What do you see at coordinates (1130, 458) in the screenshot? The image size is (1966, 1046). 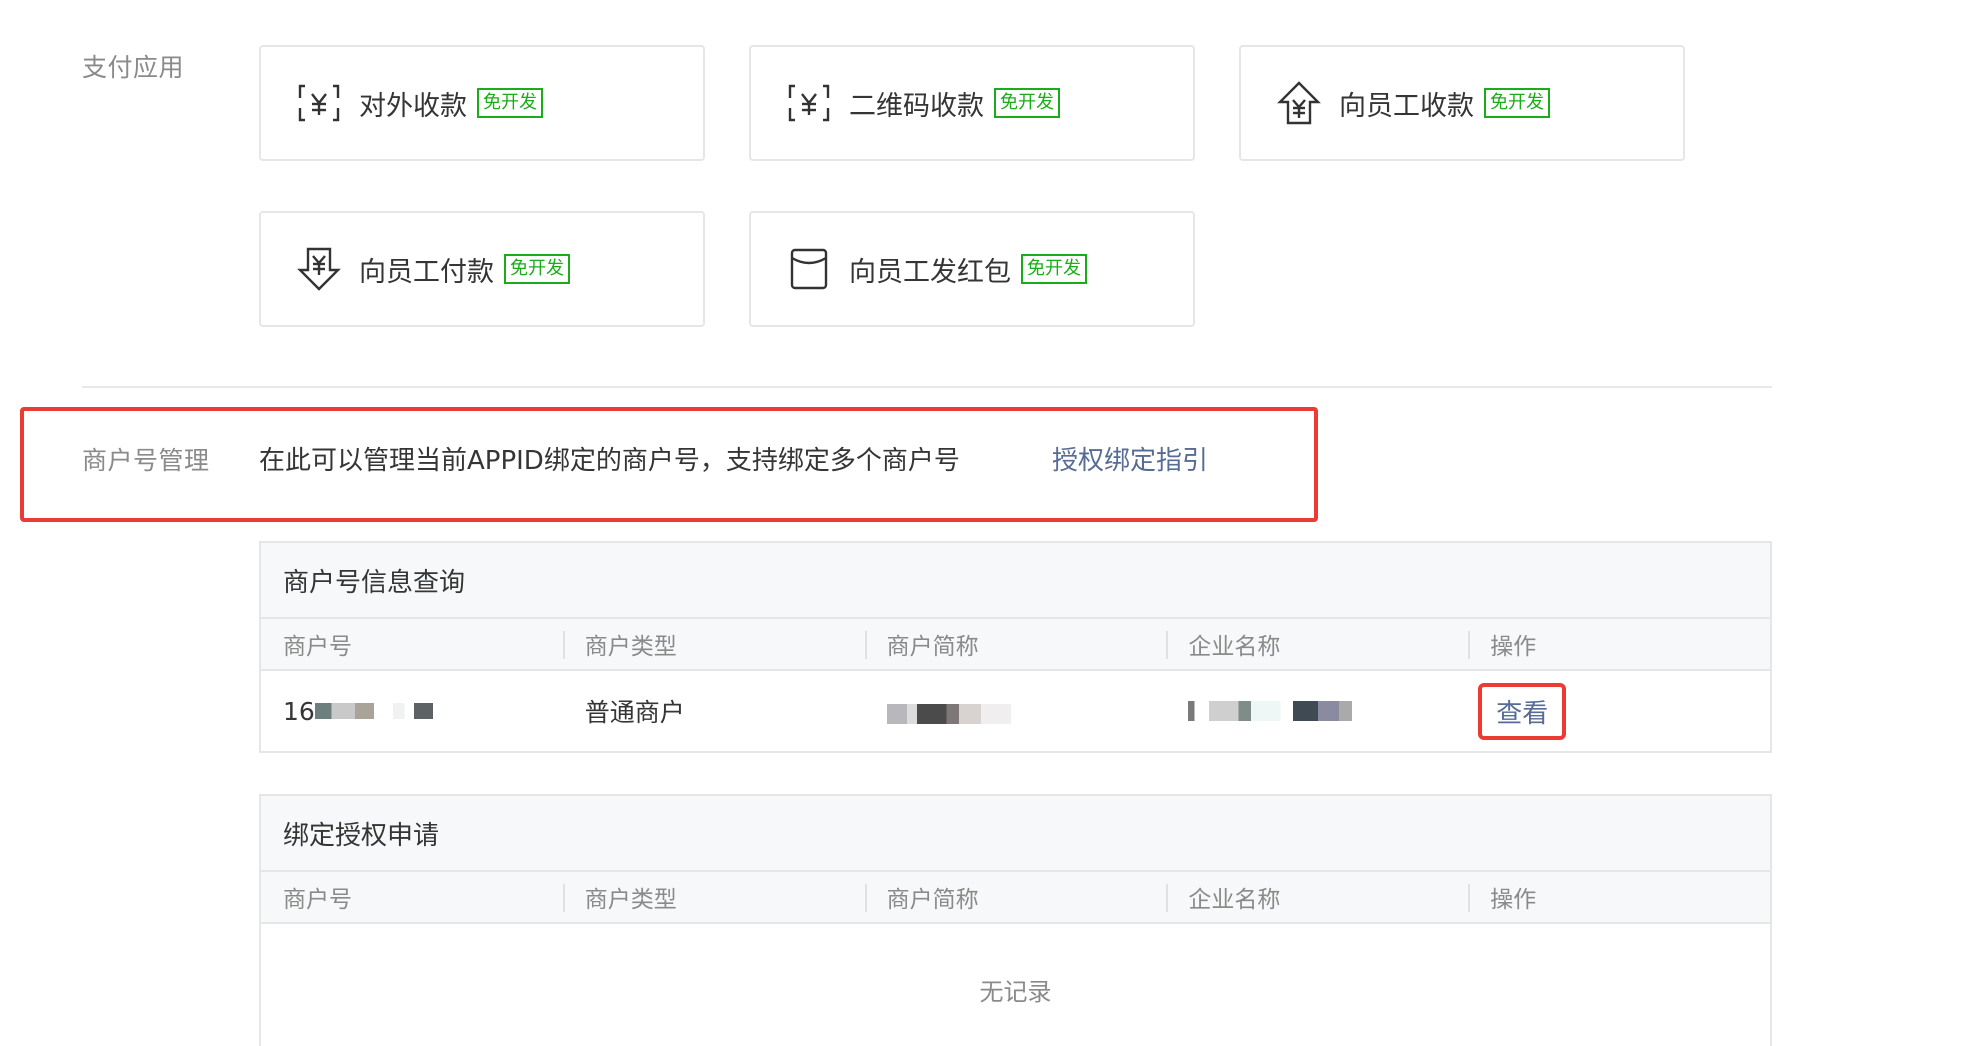 I see `binding-guide-link: 授权绑定指引` at bounding box center [1130, 458].